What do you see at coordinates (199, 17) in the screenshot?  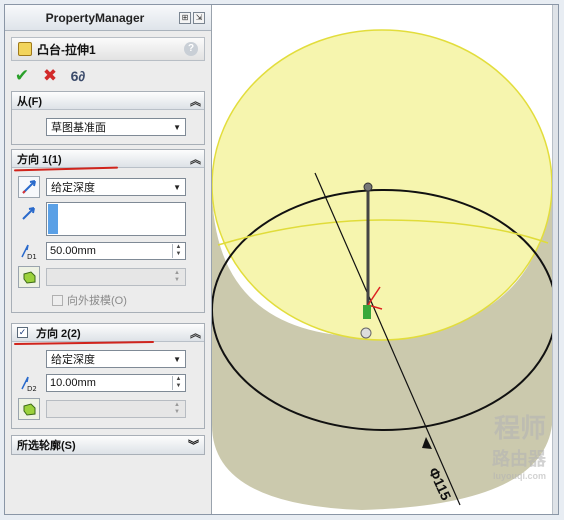 I see `pin-icon: ⇲` at bounding box center [199, 17].